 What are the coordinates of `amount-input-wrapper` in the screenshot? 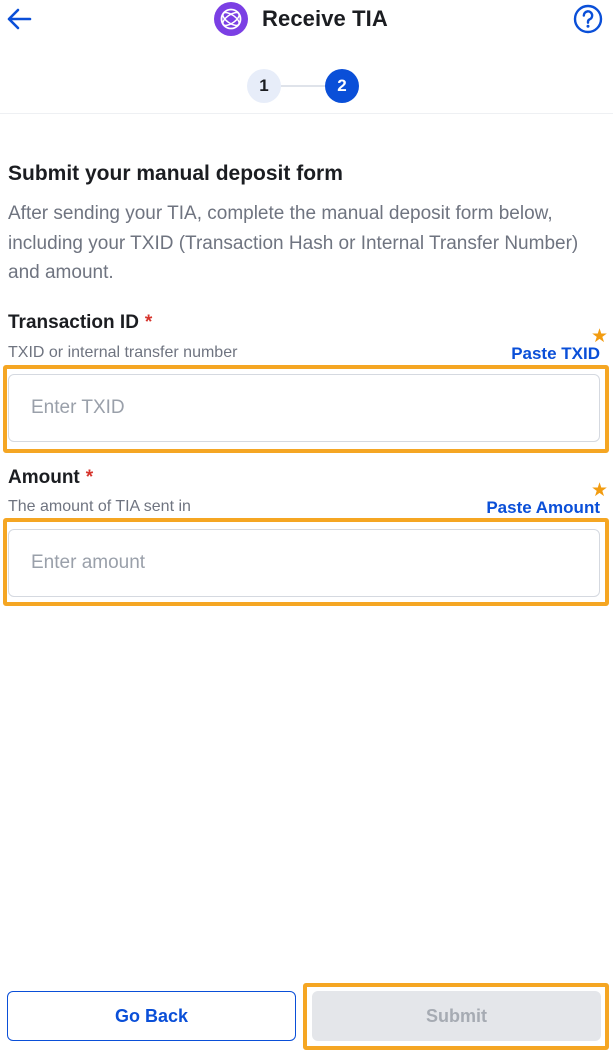 It's located at (304, 563).